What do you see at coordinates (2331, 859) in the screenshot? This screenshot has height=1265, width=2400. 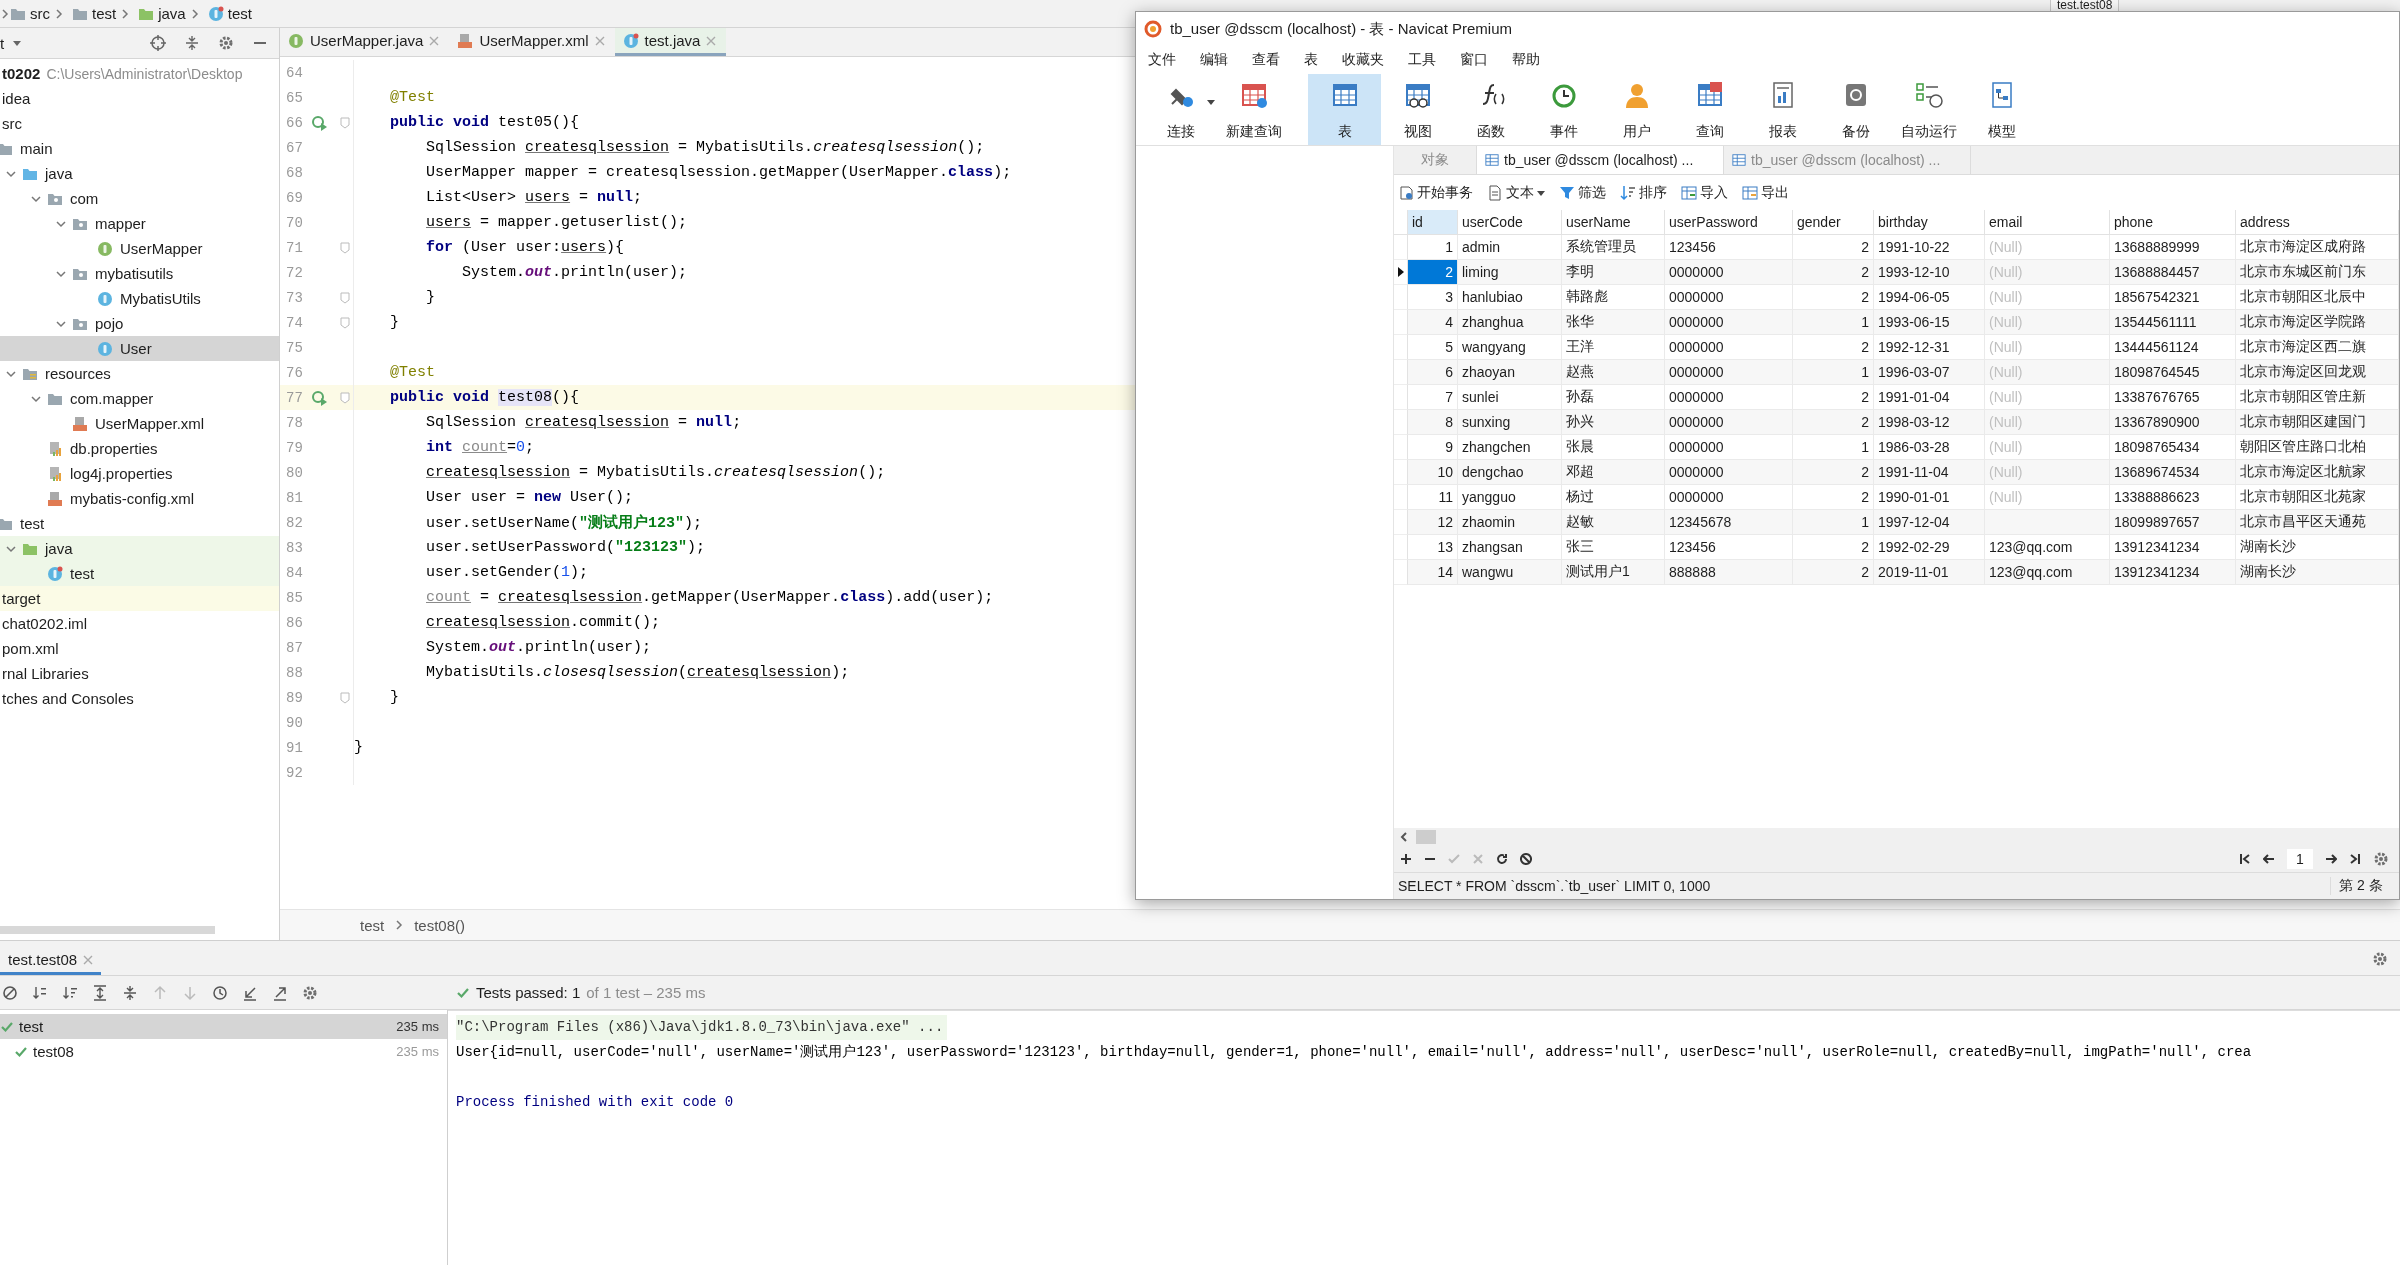 I see `next-page-icon` at bounding box center [2331, 859].